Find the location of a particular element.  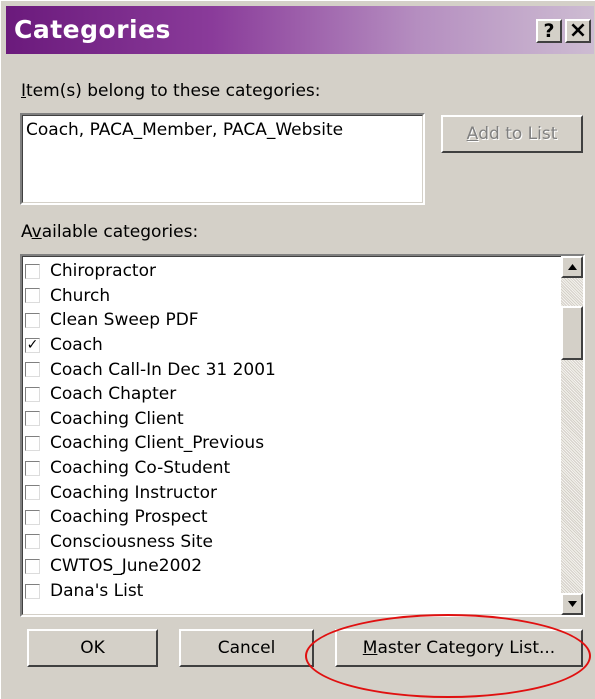

list-item: Consciousness Site is located at coordinates (295, 542).